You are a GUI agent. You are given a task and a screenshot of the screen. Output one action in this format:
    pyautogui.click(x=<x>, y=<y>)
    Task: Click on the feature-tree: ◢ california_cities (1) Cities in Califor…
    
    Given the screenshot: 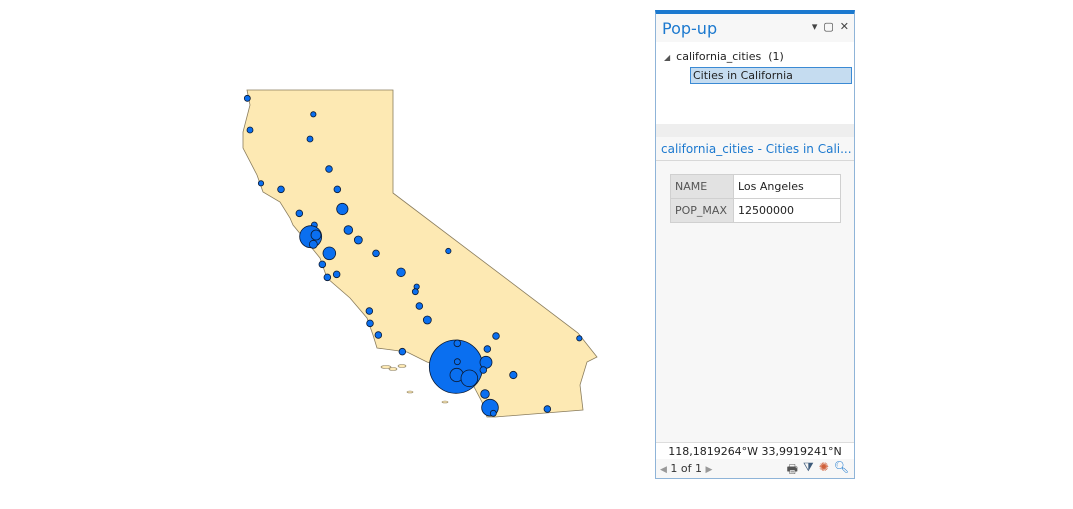 What is the action you would take?
    pyautogui.click(x=755, y=83)
    